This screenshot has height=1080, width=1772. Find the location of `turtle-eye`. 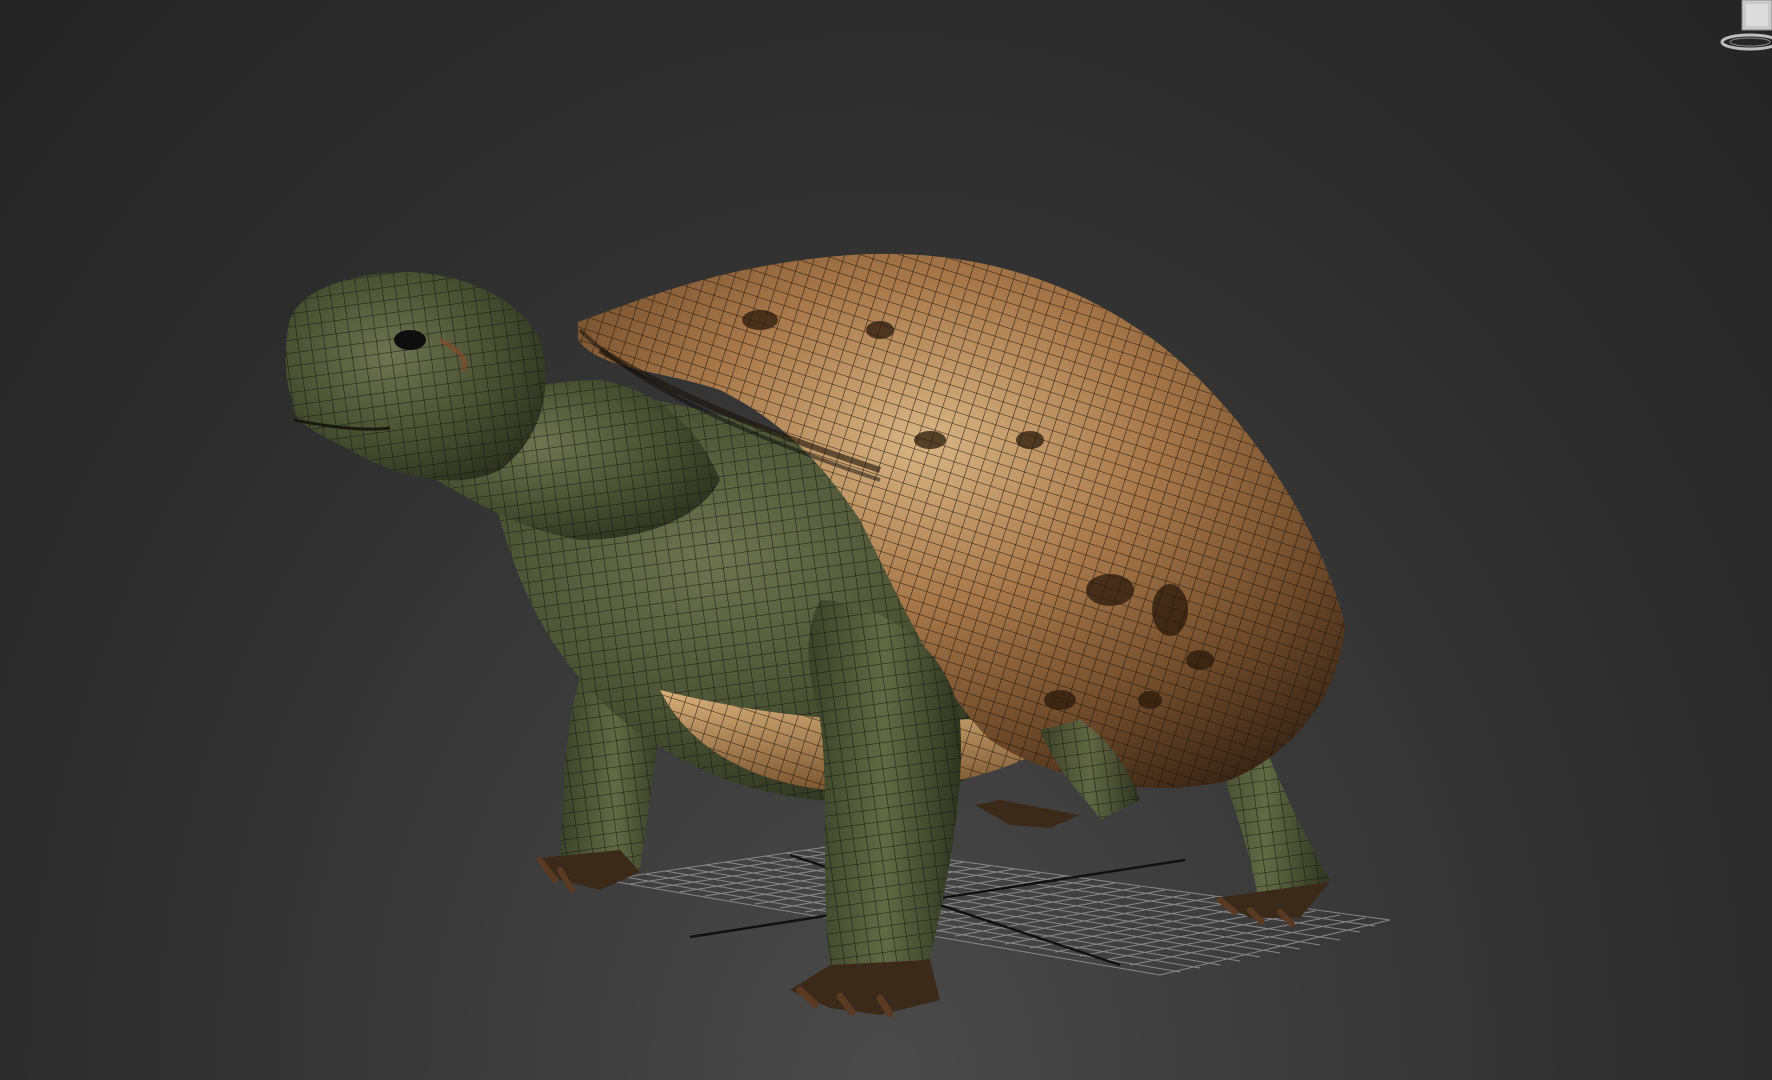

turtle-eye is located at coordinates (410, 340).